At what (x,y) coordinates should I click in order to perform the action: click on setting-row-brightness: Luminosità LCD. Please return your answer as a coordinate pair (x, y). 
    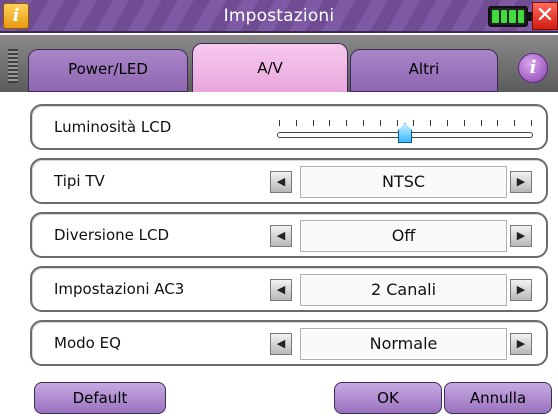
    Looking at the image, I should click on (289, 127).